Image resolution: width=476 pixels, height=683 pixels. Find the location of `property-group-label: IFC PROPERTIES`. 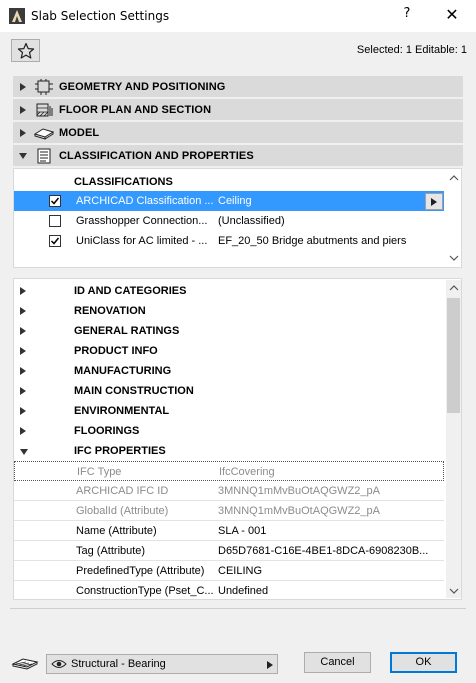

property-group-label: IFC PROPERTIES is located at coordinates (120, 451).